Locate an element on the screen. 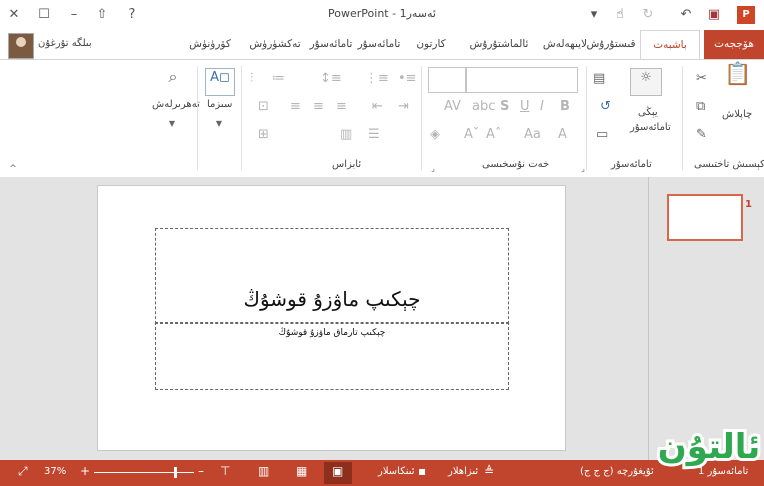 This screenshot has width=764, height=486. text-direction-icon: ⫶ is located at coordinates (251, 79).